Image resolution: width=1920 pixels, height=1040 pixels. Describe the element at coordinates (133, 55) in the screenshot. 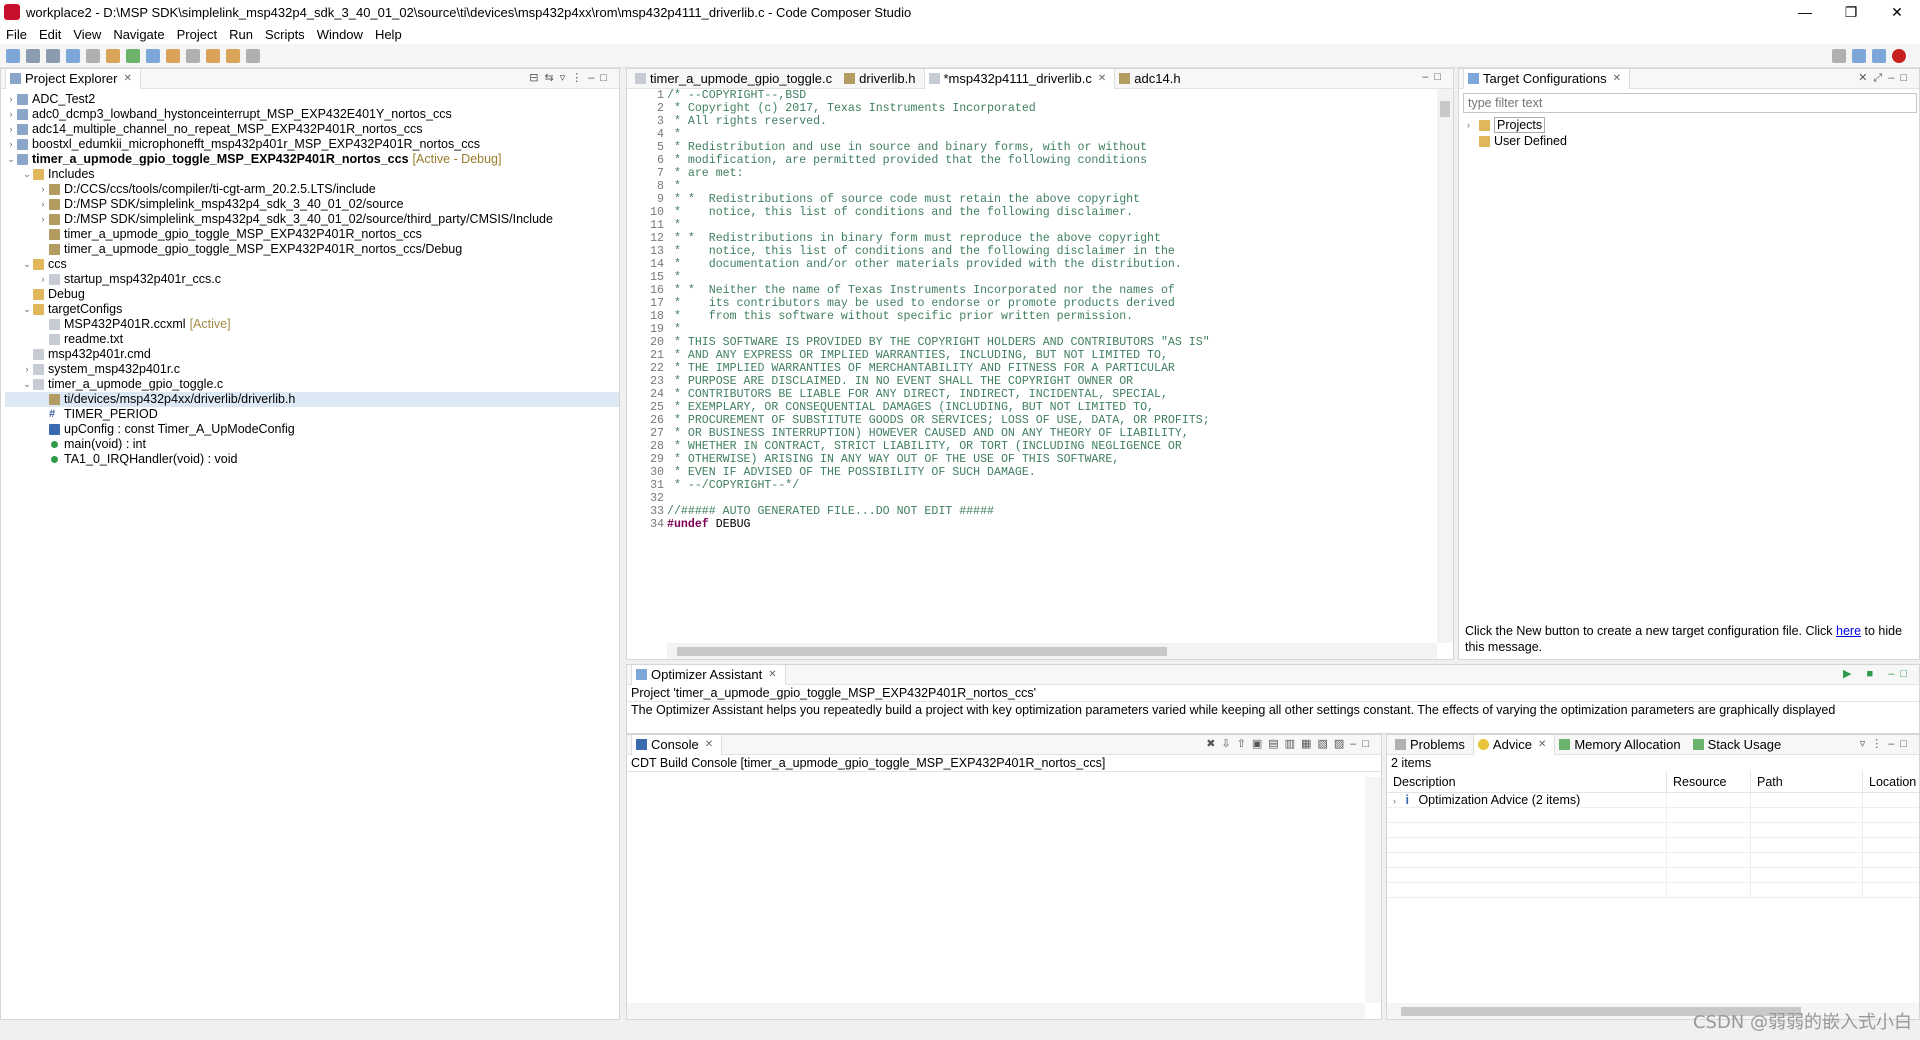

I see `debug-icon` at that location.